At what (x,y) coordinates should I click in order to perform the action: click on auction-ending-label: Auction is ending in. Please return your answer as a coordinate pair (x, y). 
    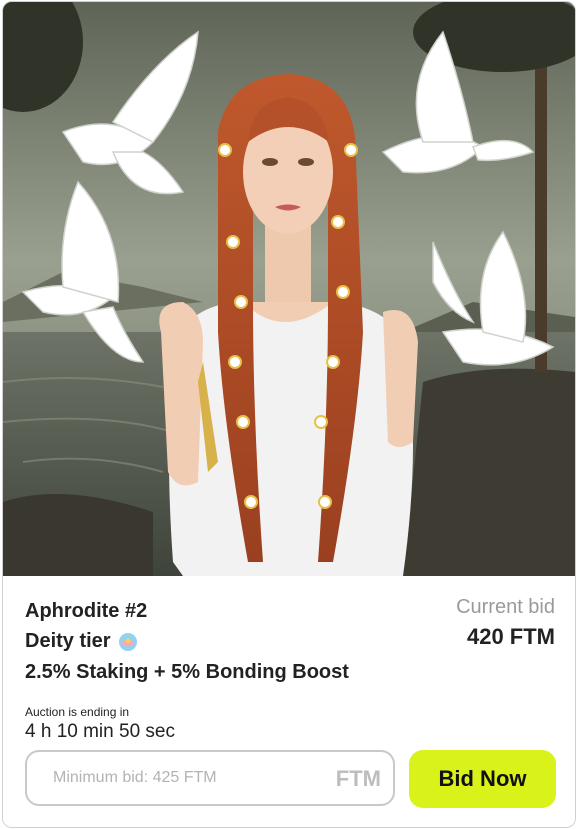
    Looking at the image, I should click on (77, 712).